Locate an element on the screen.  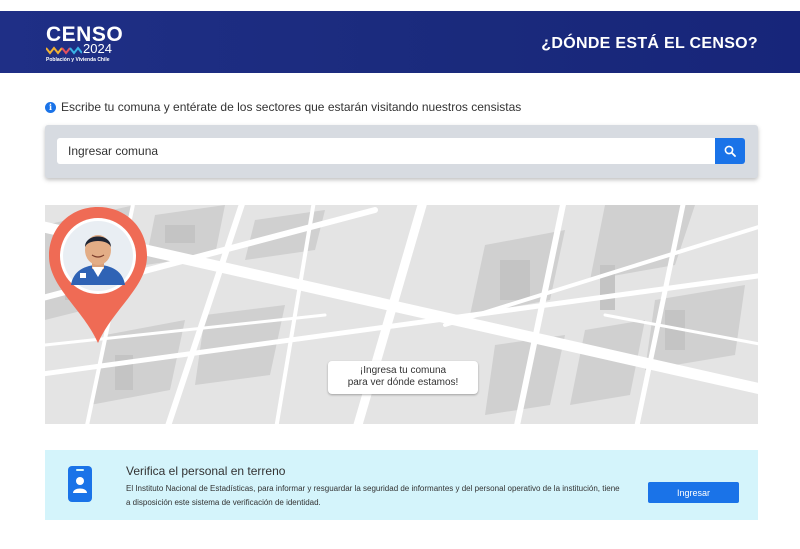
logo-subtitle: Población y Vivienda Chile is located at coordinates (78, 60).